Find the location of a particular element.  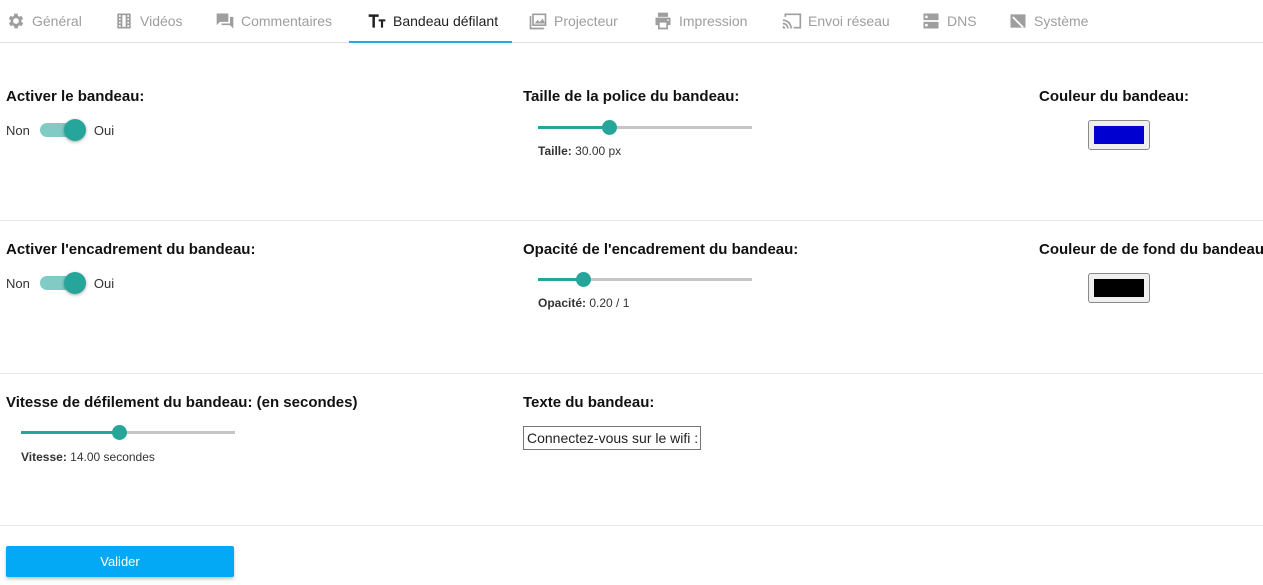

tab-general: Général is located at coordinates (44, 21).